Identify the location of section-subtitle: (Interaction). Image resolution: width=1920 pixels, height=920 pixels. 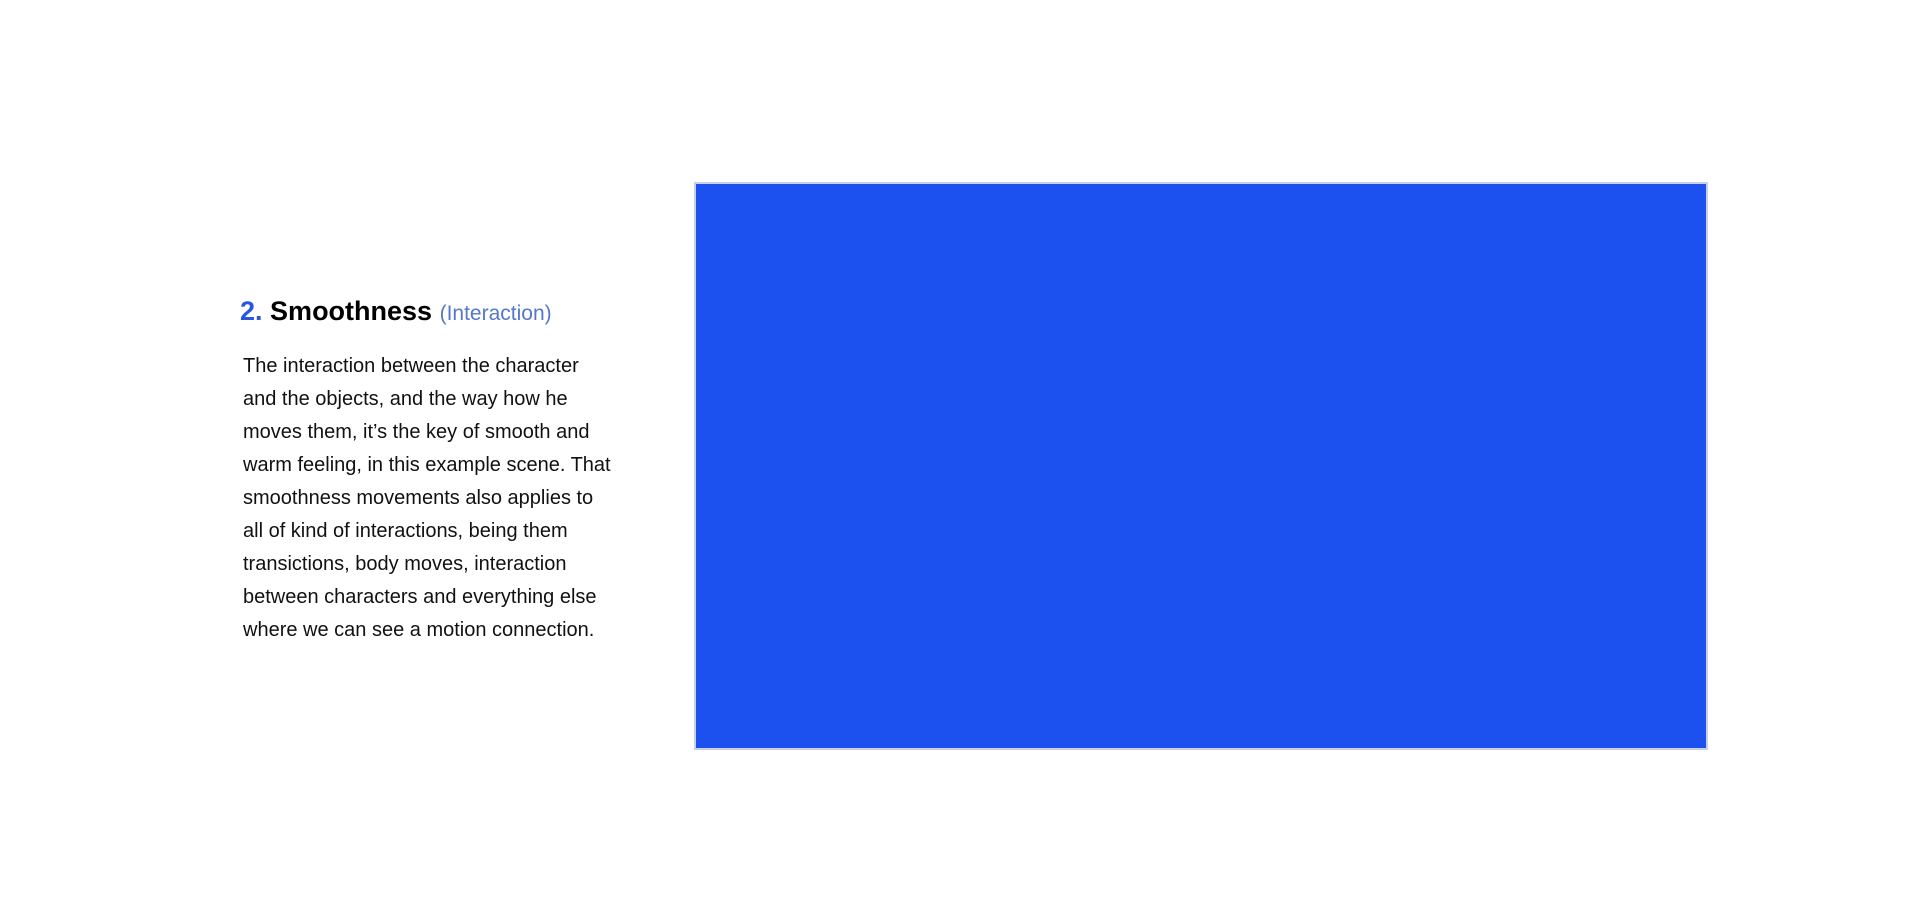
(495, 313).